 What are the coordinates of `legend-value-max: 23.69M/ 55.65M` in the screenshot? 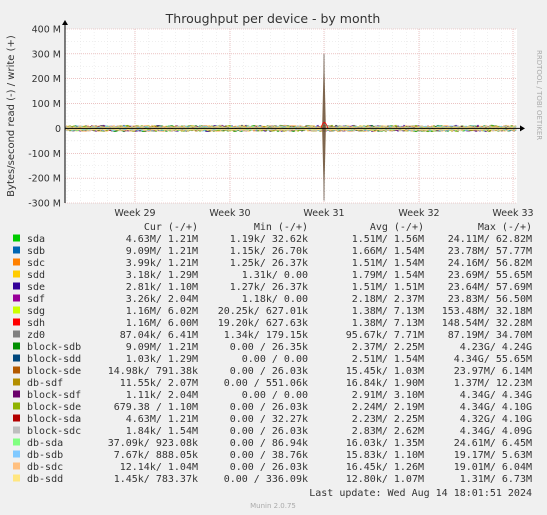 It's located at (490, 275).